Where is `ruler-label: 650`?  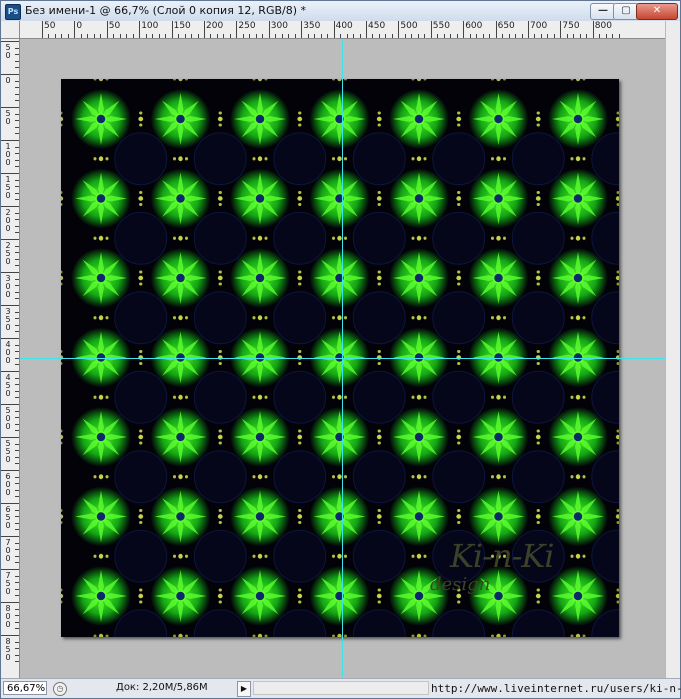 ruler-label: 650 is located at coordinates (8, 517).